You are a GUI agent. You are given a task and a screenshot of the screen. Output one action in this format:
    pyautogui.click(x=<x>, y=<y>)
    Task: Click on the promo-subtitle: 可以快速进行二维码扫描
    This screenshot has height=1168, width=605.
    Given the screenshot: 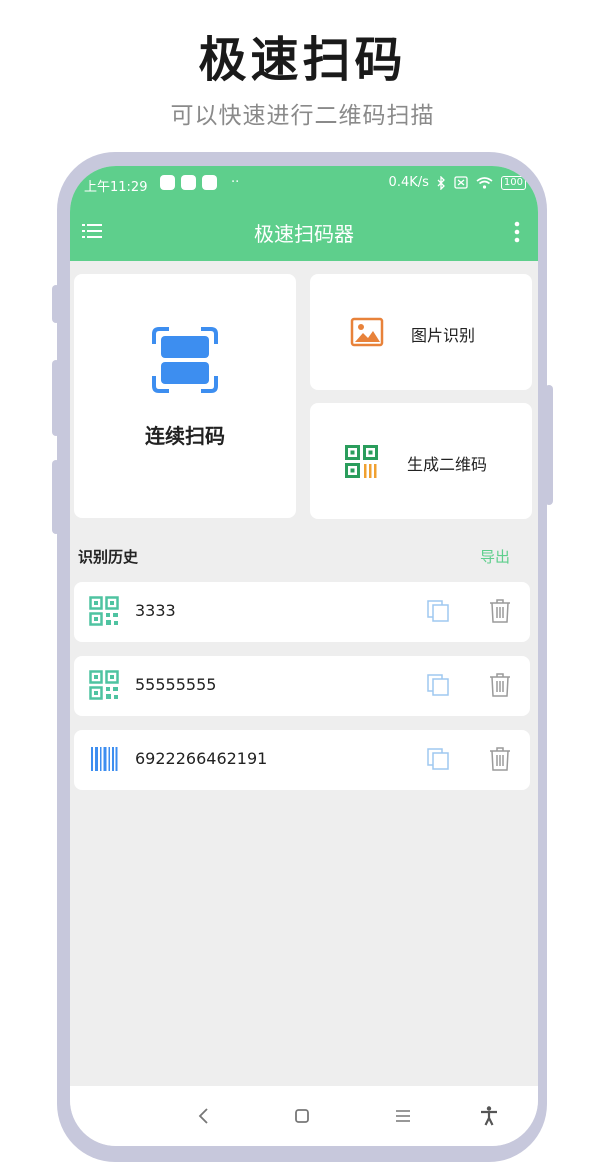 What is the action you would take?
    pyautogui.click(x=302, y=116)
    